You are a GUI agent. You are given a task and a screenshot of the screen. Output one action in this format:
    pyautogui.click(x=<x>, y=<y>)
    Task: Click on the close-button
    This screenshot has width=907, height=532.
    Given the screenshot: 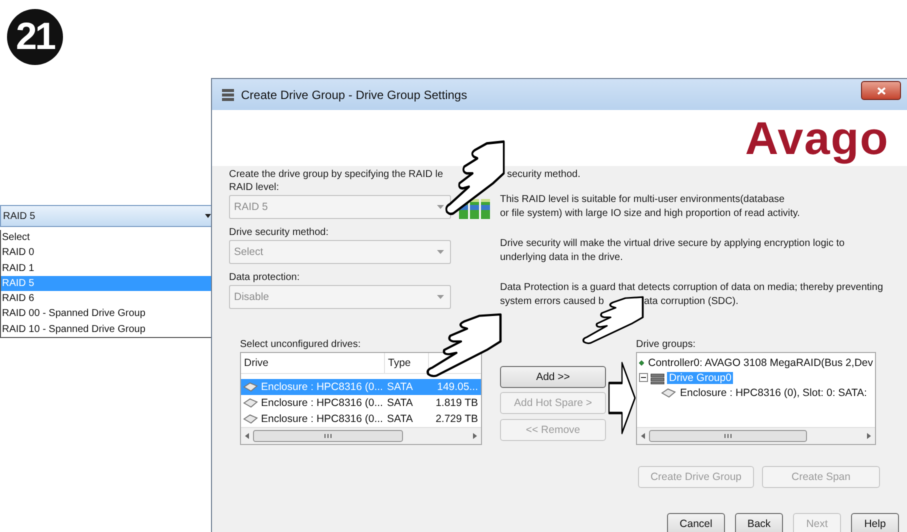 What is the action you would take?
    pyautogui.click(x=881, y=90)
    